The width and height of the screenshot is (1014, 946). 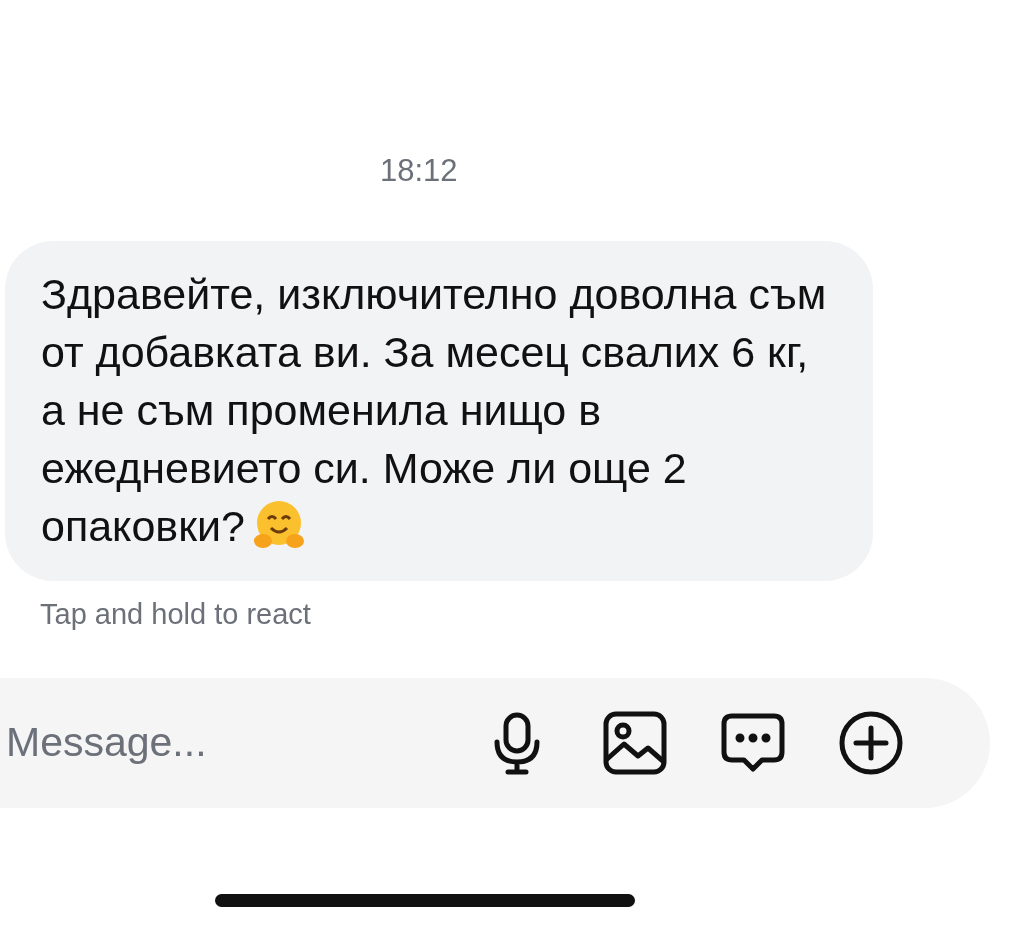 What do you see at coordinates (419, 171) in the screenshot?
I see `timestamp: 18:12` at bounding box center [419, 171].